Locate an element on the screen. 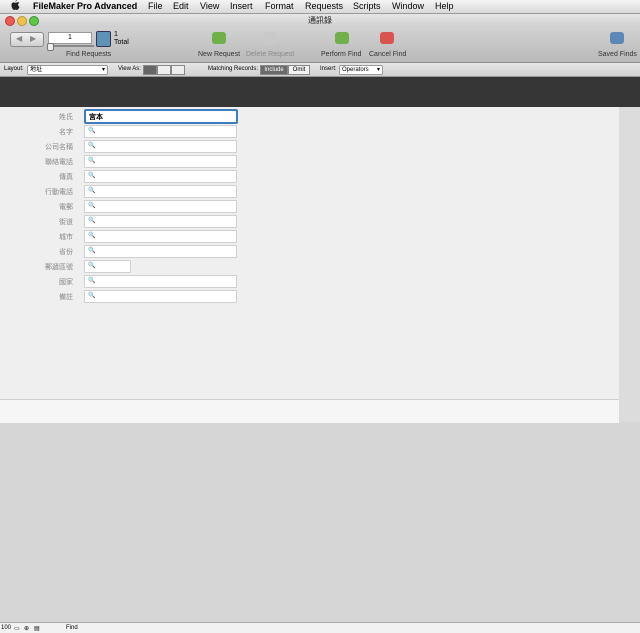 The width and height of the screenshot is (640, 633). menu-format: Format is located at coordinates (279, 6).